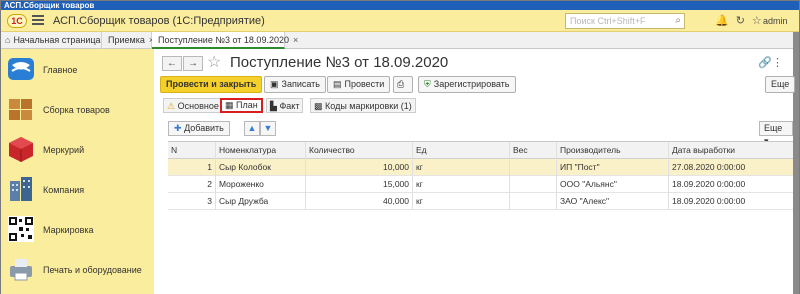  I want to click on print-button: ⎙, so click(403, 84).